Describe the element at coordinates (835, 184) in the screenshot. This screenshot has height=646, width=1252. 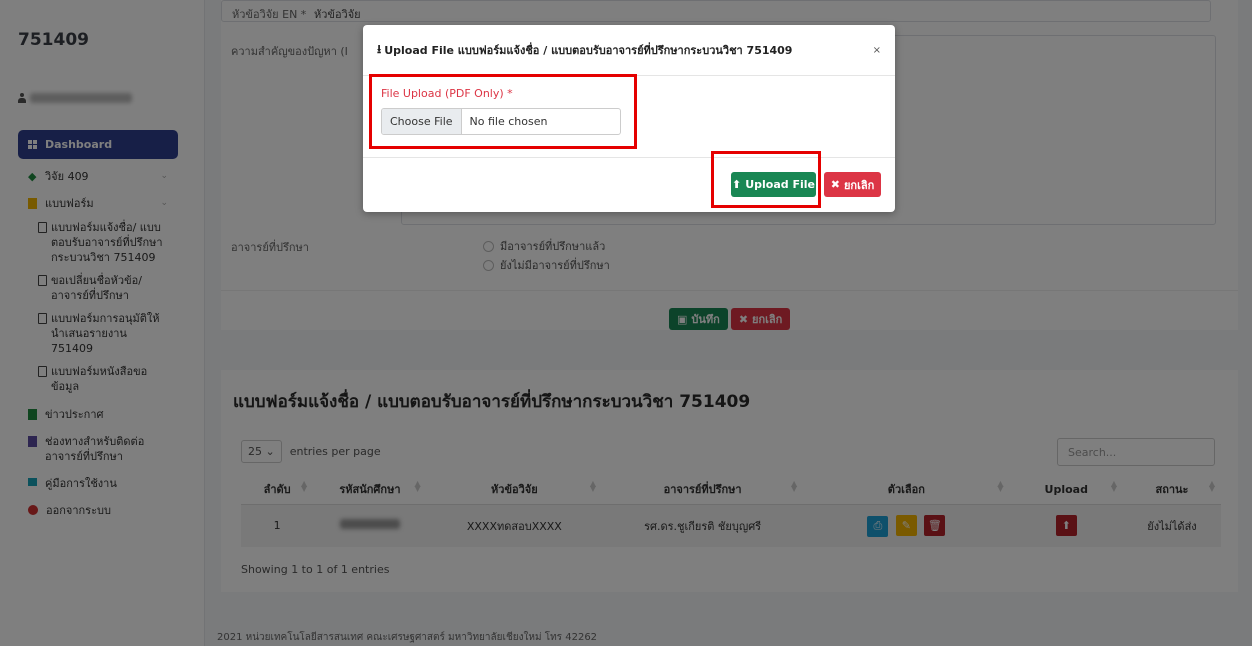
I see `close-icon: ✖` at that location.